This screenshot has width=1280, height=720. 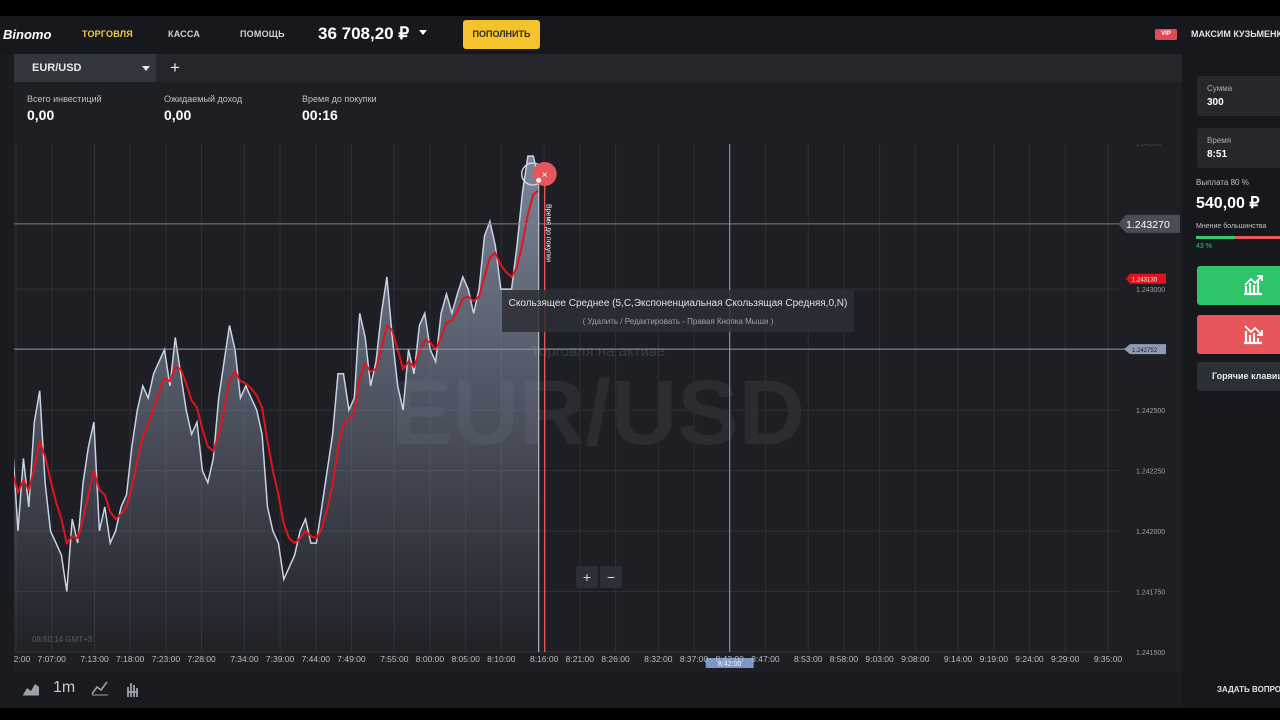 I want to click on x-tick-label: 8:16:00, so click(x=544, y=659).